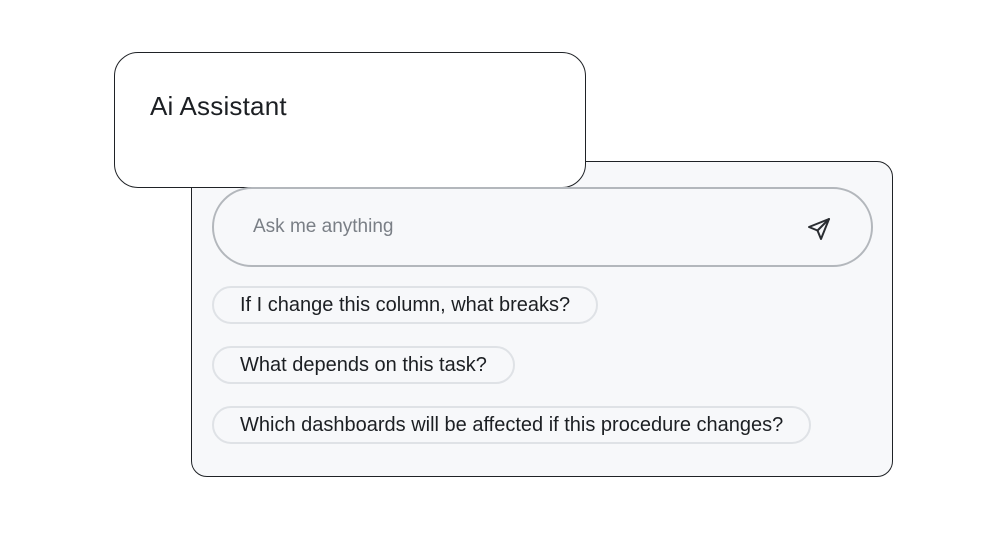 This screenshot has height=560, width=1008. What do you see at coordinates (405, 305) in the screenshot?
I see `suggestion-chip: If I change this column, what breaks?` at bounding box center [405, 305].